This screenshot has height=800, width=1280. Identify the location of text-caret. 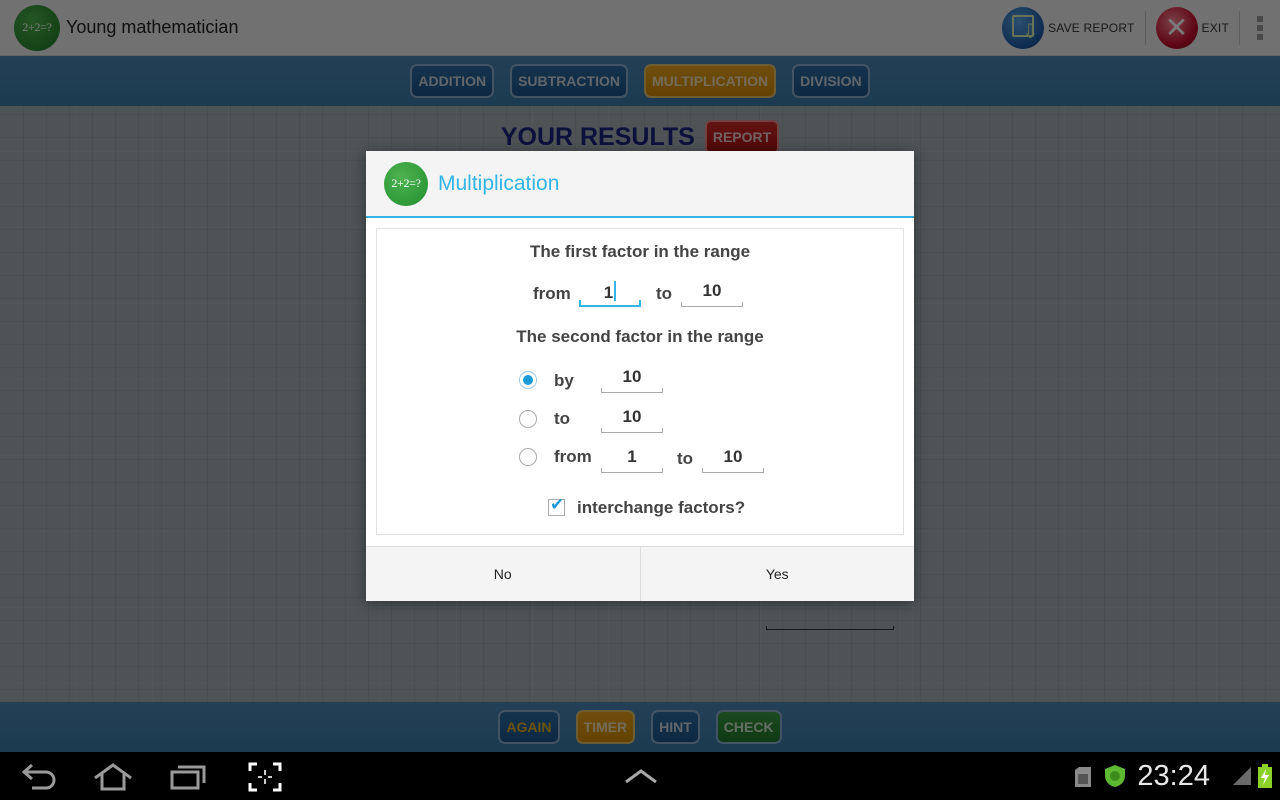
(615, 291).